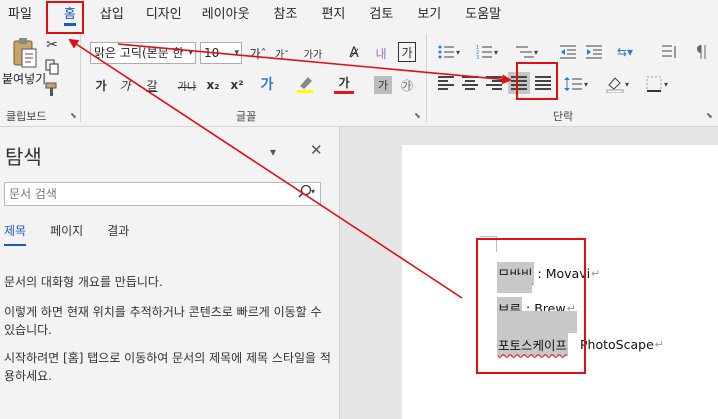  What do you see at coordinates (669, 52) in the screenshot?
I see `sort-icon` at bounding box center [669, 52].